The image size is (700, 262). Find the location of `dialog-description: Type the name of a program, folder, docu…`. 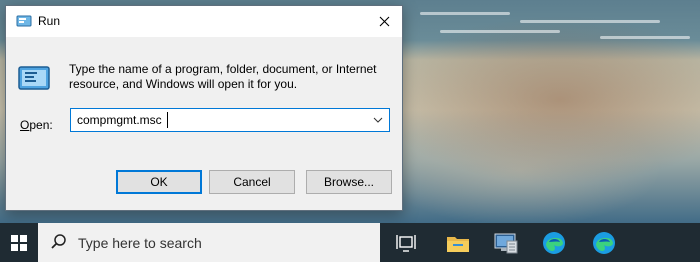

dialog-description: Type the name of a program, folder, docu… is located at coordinates (223, 76).